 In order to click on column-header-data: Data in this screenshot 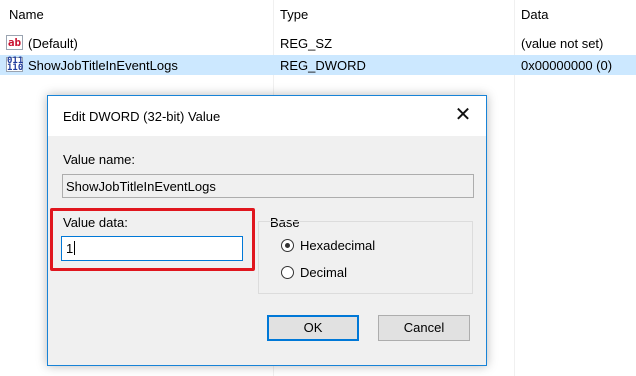, I will do `click(534, 14)`.